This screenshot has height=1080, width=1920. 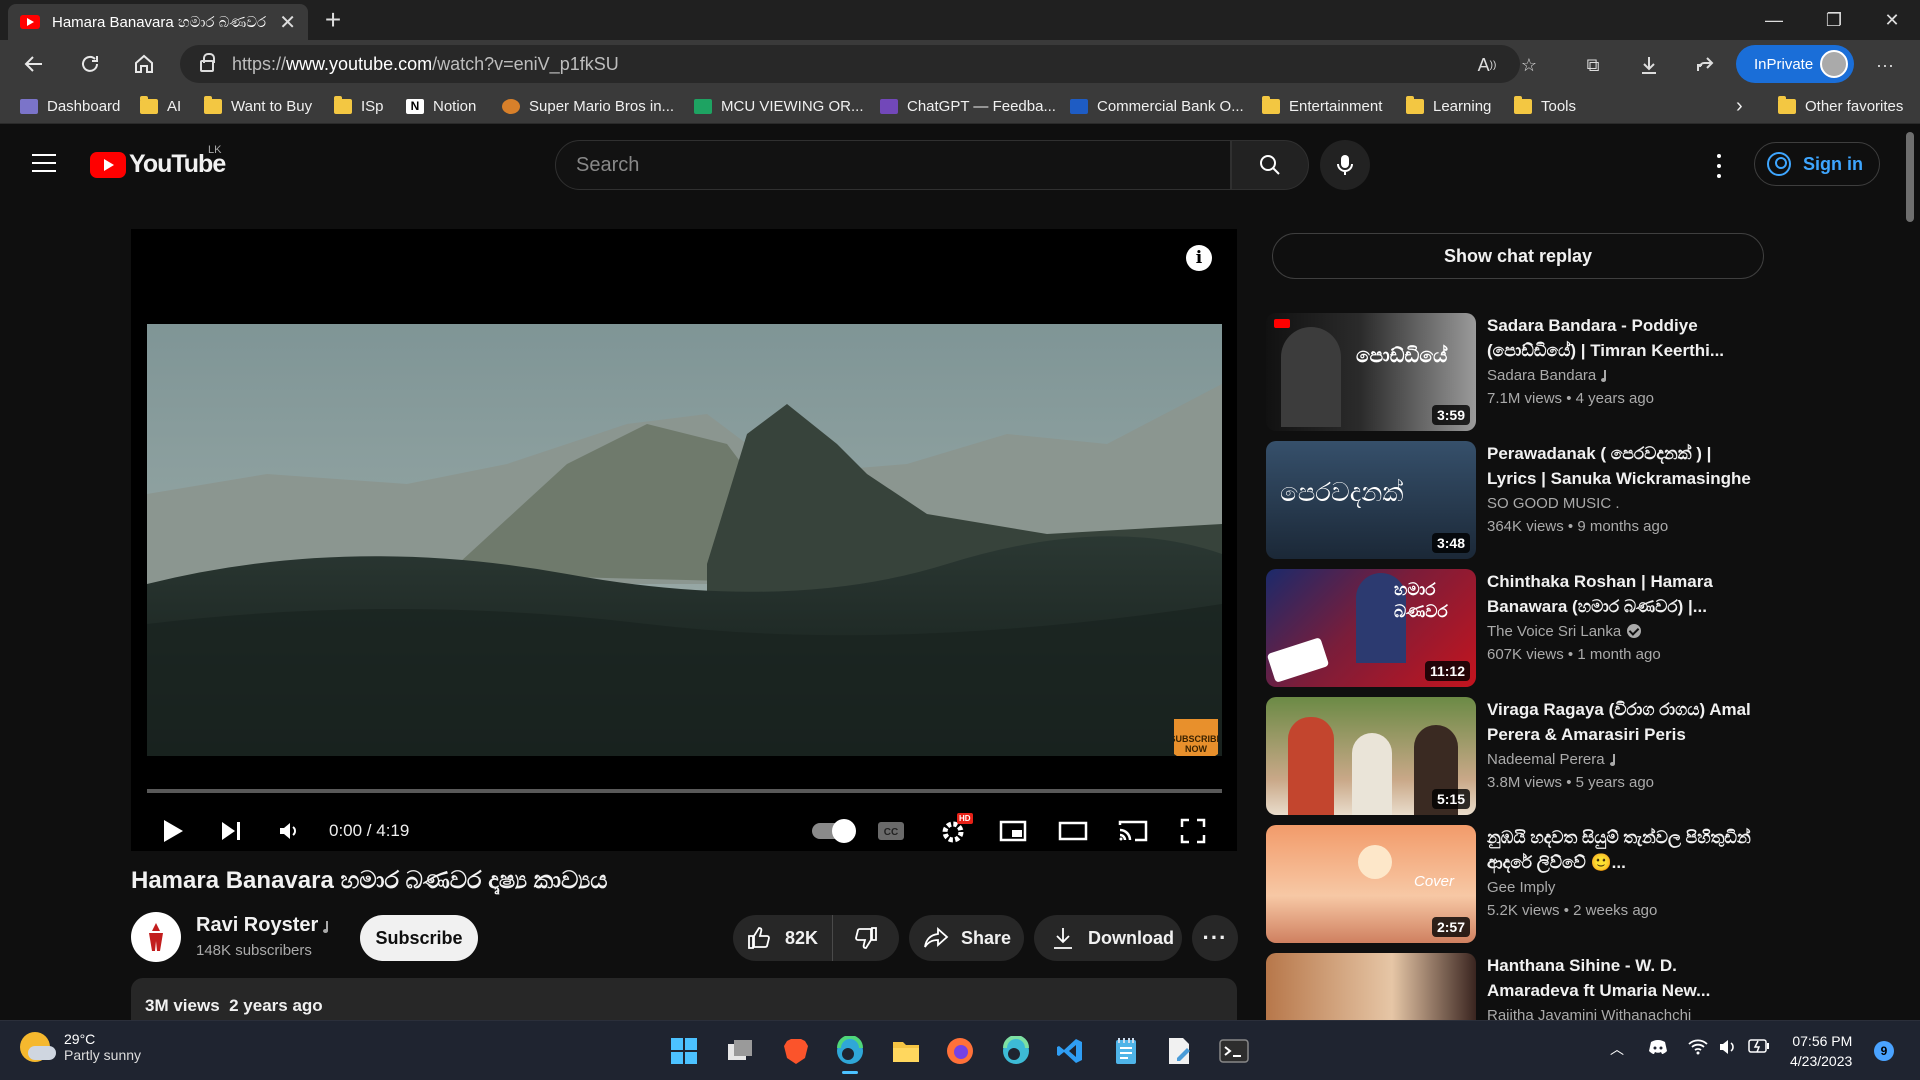 What do you see at coordinates (1234, 1051) in the screenshot?
I see `terminal-button` at bounding box center [1234, 1051].